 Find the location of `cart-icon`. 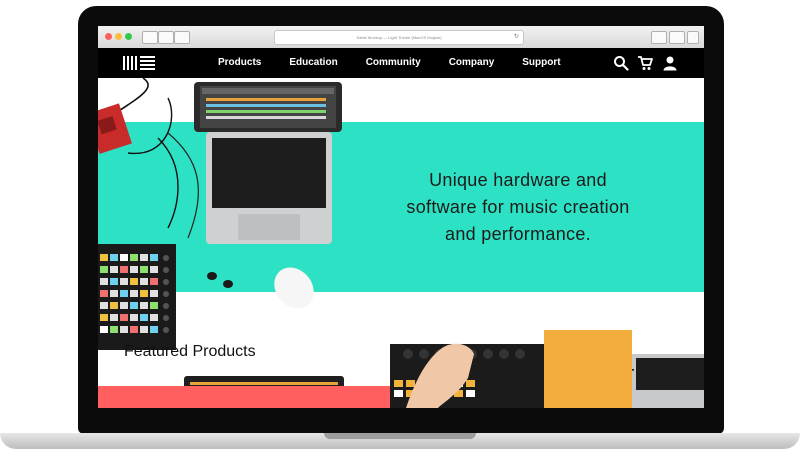

cart-icon is located at coordinates (645, 63).